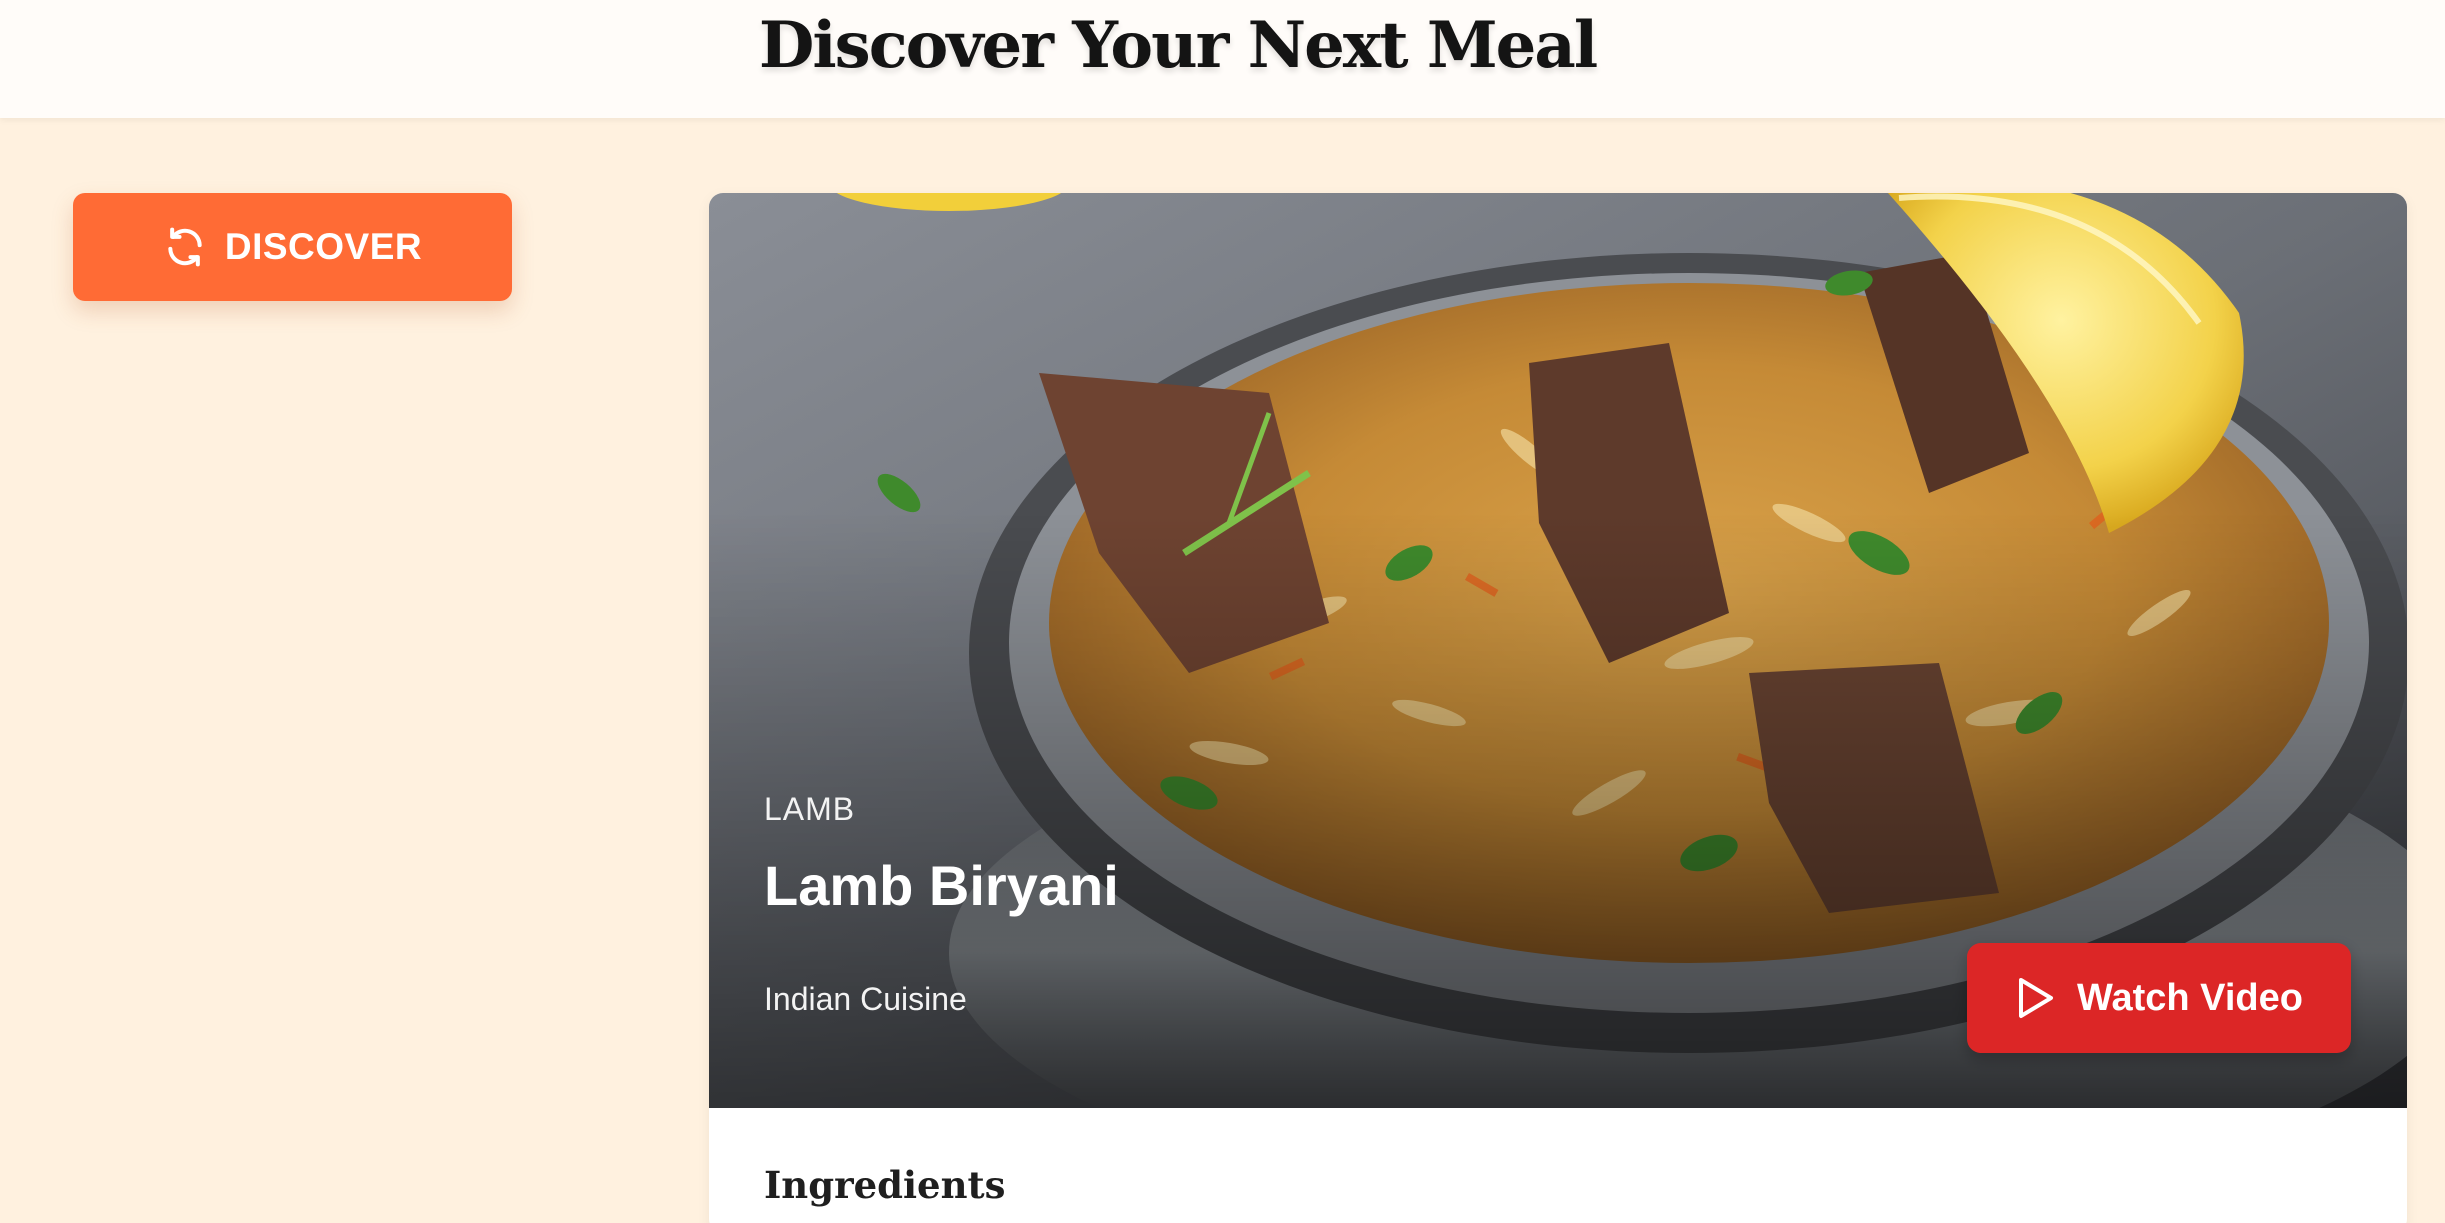 The image size is (2445, 1223). What do you see at coordinates (185, 247) in the screenshot?
I see `refresh-icon` at bounding box center [185, 247].